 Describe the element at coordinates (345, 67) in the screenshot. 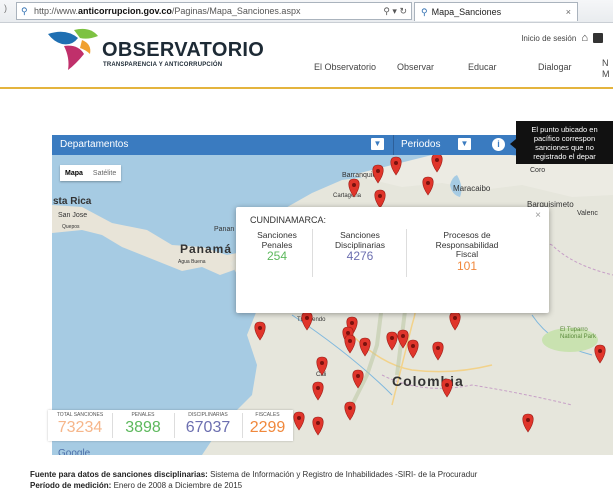

I see `nav-item-observatorio: El Observatorio` at that location.